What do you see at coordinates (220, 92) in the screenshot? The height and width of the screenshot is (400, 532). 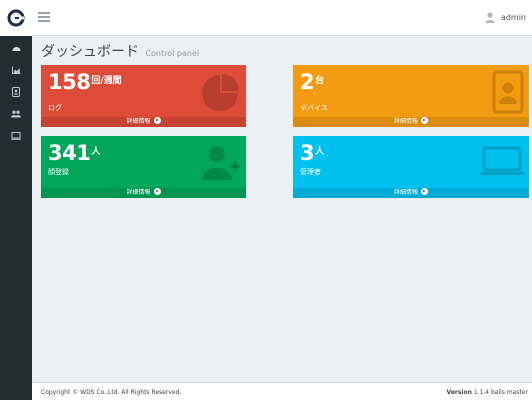 I see `pie-chart-icon` at bounding box center [220, 92].